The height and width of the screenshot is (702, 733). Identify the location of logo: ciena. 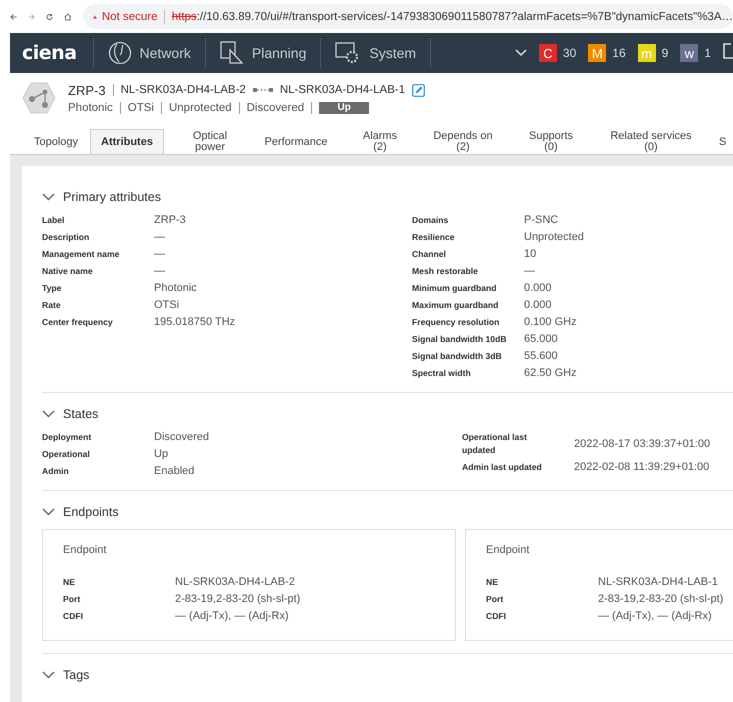
(52, 53).